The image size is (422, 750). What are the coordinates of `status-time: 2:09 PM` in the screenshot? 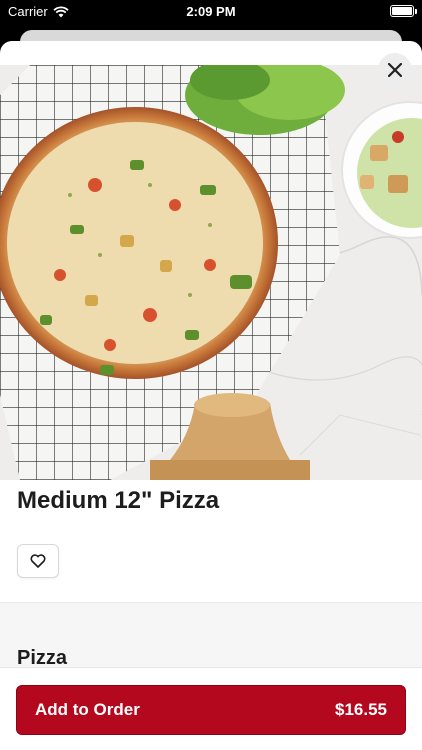 It's located at (211, 11).